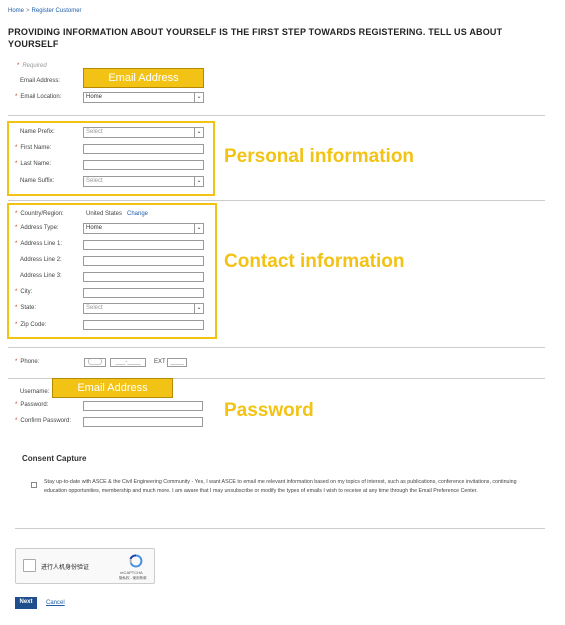 Image resolution: width=565 pixels, height=625 pixels. What do you see at coordinates (143, 181) in the screenshot?
I see `name-suffix-select: Select ⌄` at bounding box center [143, 181].